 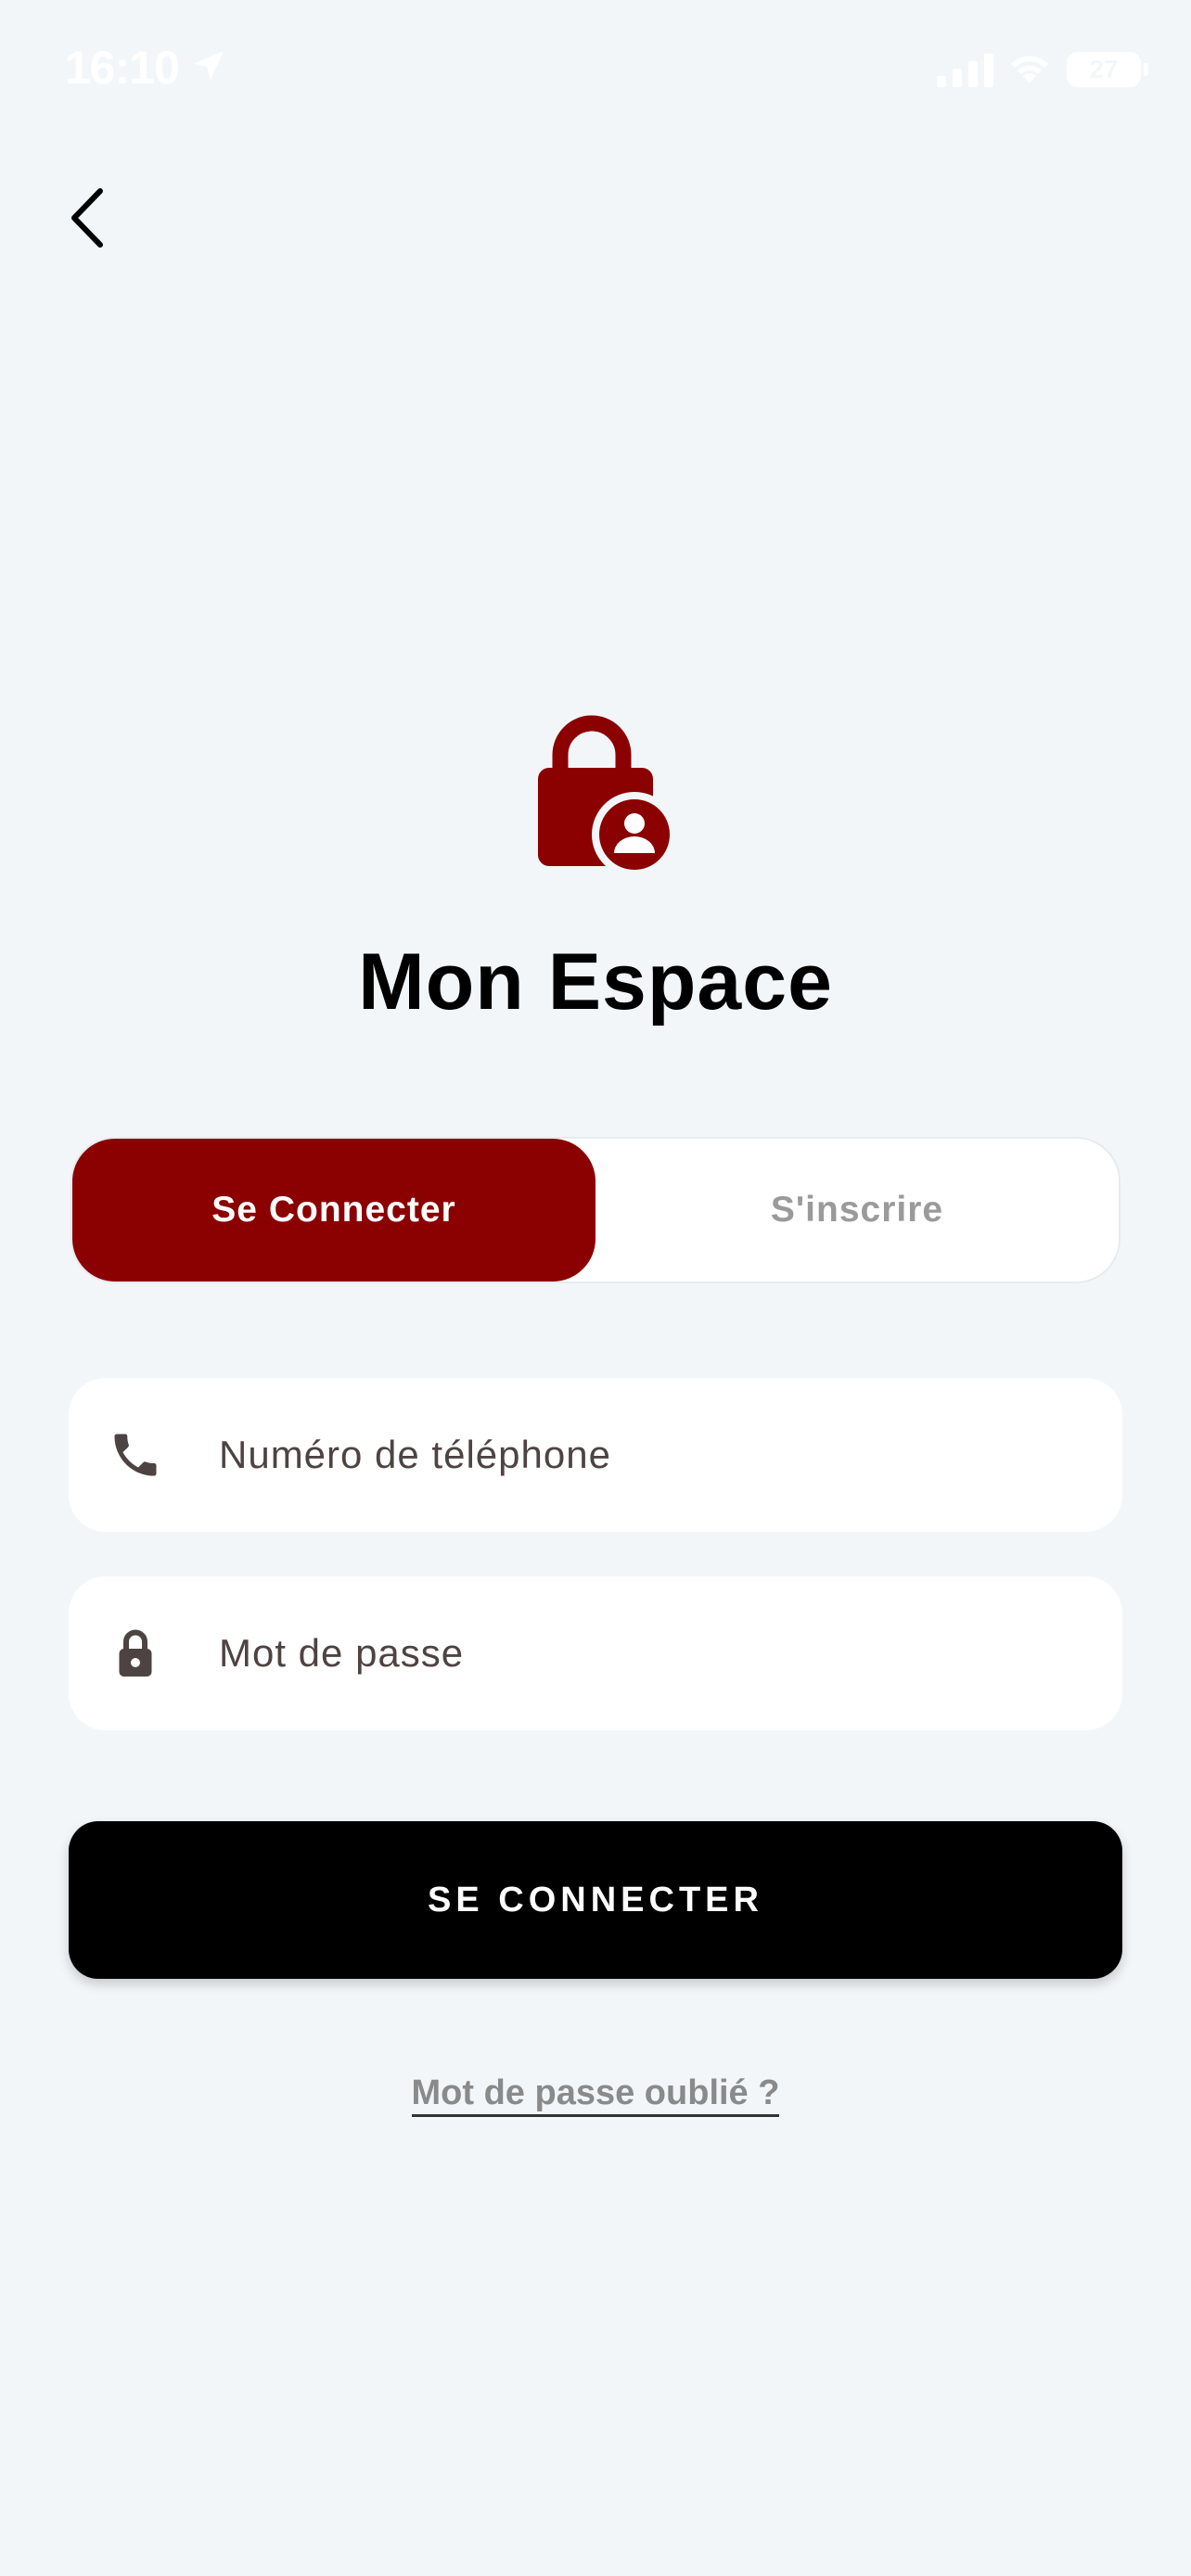 What do you see at coordinates (595, 982) in the screenshot?
I see `page-title: Mon Espace` at bounding box center [595, 982].